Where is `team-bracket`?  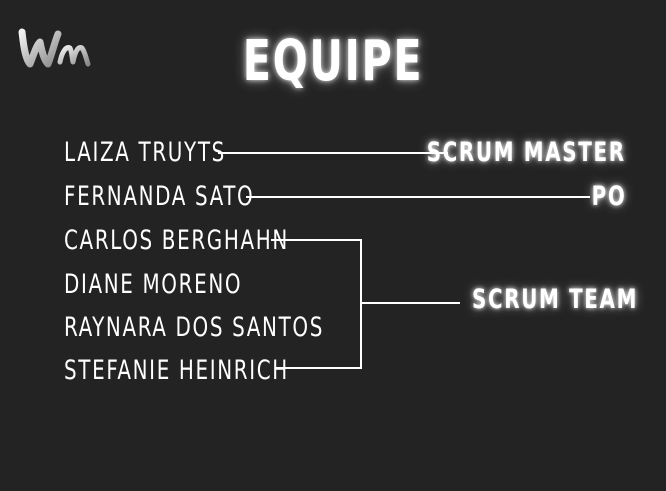 team-bracket is located at coordinates (316, 304).